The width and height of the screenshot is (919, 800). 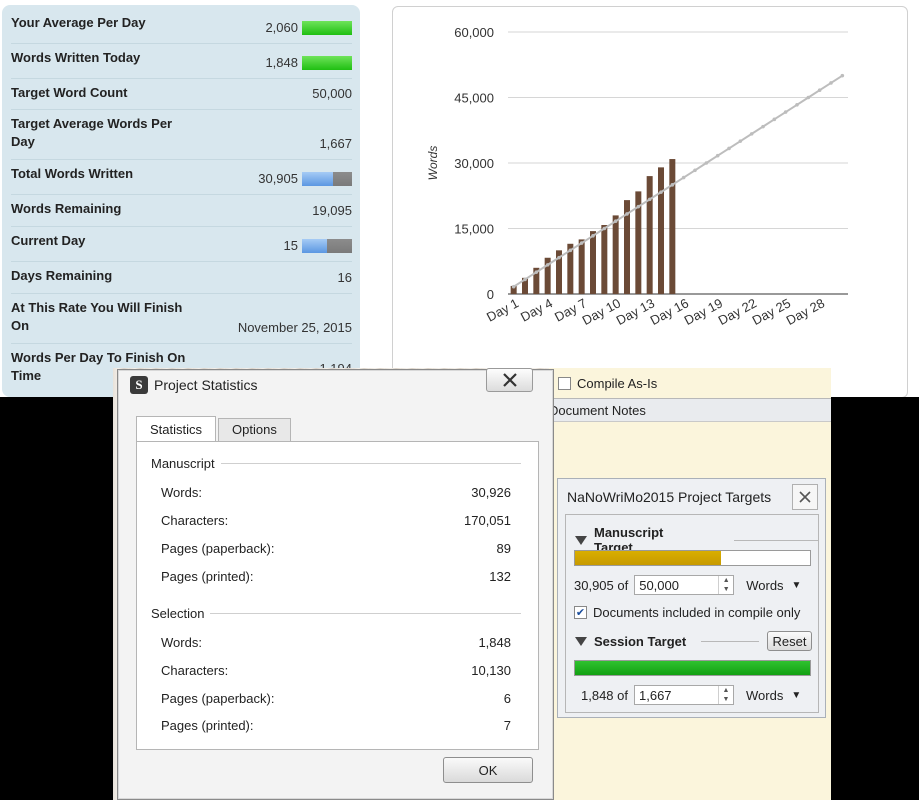 I want to click on selection-group-label: Selection, so click(x=178, y=613).